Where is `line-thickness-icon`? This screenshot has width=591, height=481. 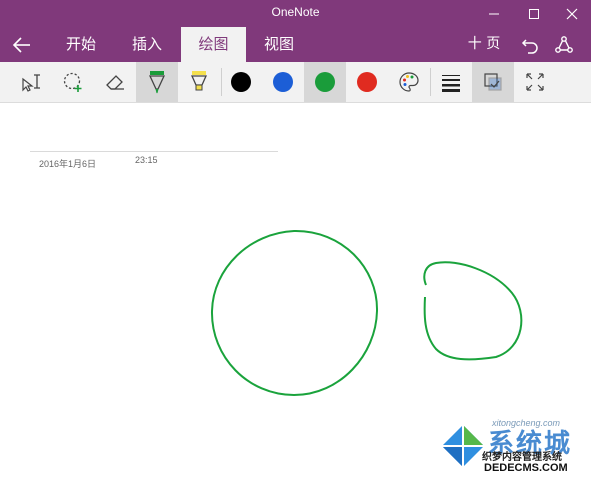 line-thickness-icon is located at coordinates (451, 83).